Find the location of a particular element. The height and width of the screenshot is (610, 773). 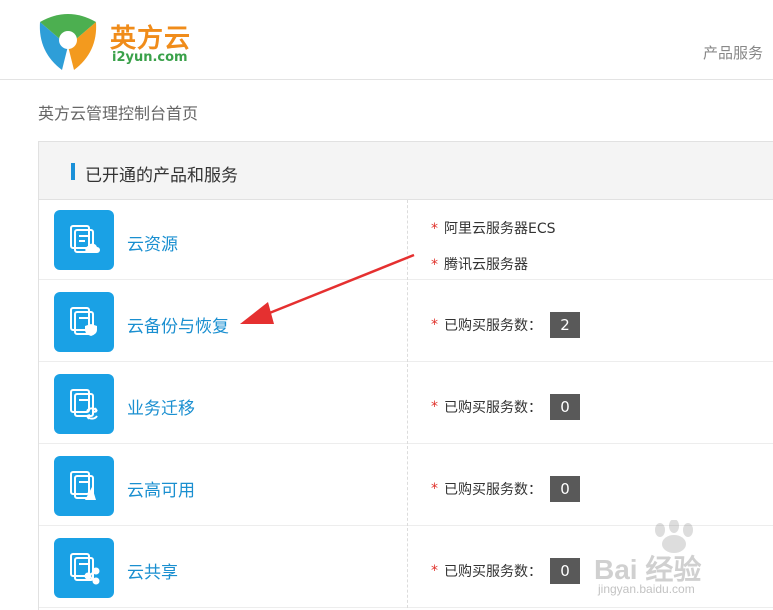

panel-header-accent-bar is located at coordinates (73, 171).